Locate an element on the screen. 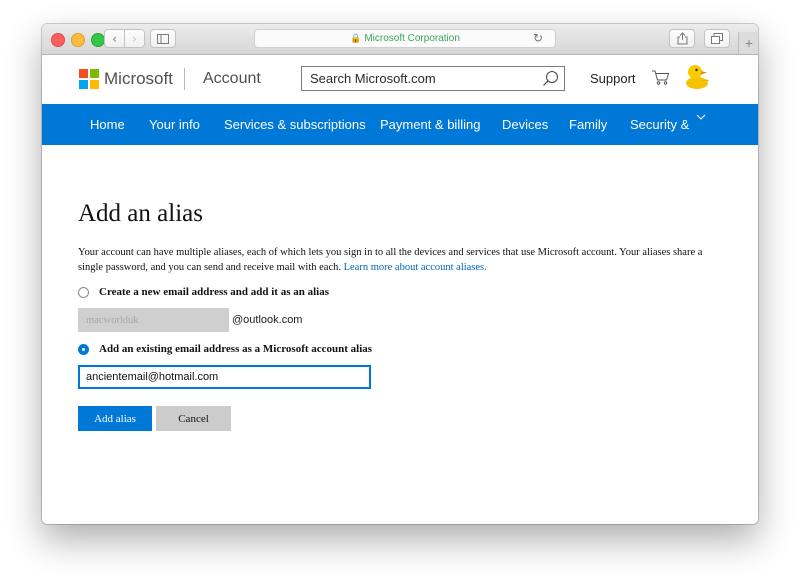  existing-email-input is located at coordinates (224, 377).